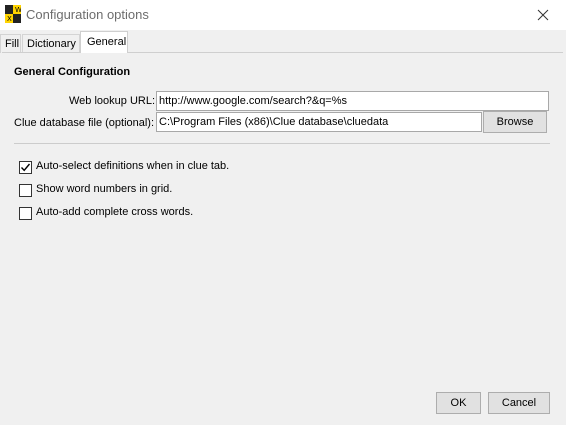  I want to click on tab-fill: Fill, so click(10, 43).